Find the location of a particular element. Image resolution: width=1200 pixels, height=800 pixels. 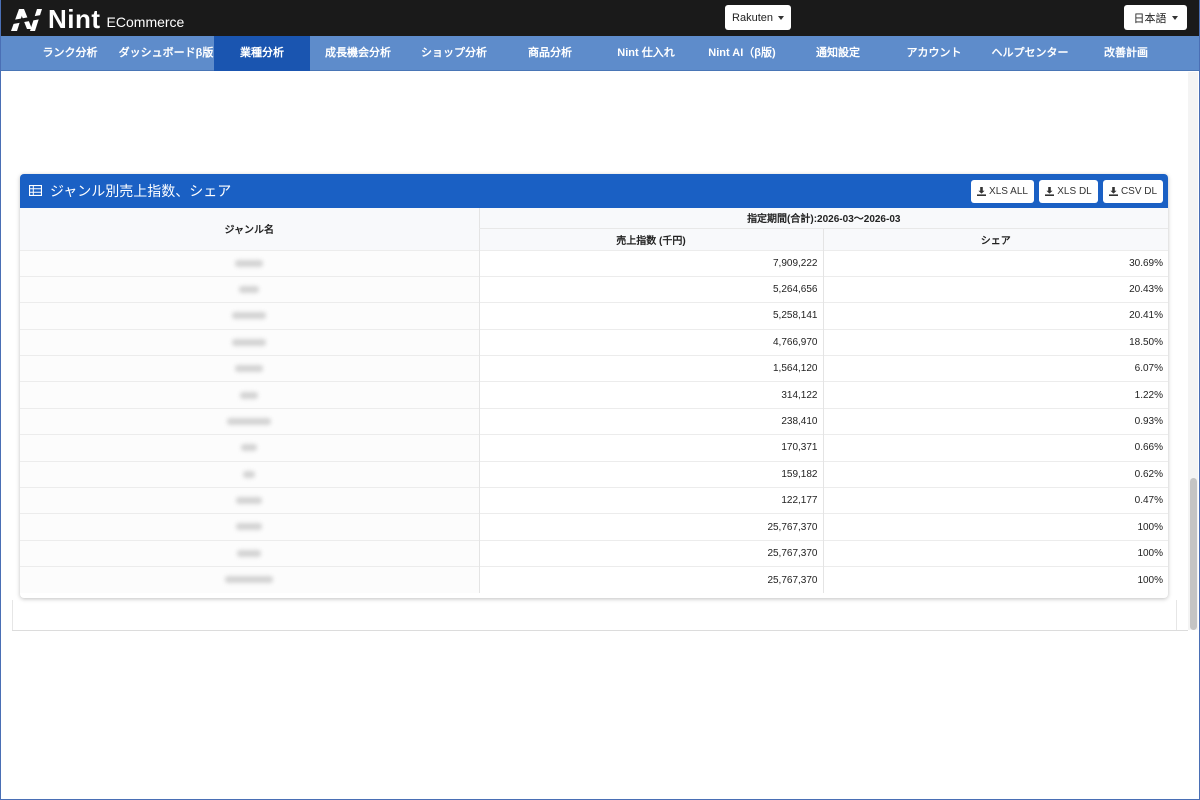

top-bar: Nint ECommerce Rakuten 日本語 is located at coordinates (600, 18).